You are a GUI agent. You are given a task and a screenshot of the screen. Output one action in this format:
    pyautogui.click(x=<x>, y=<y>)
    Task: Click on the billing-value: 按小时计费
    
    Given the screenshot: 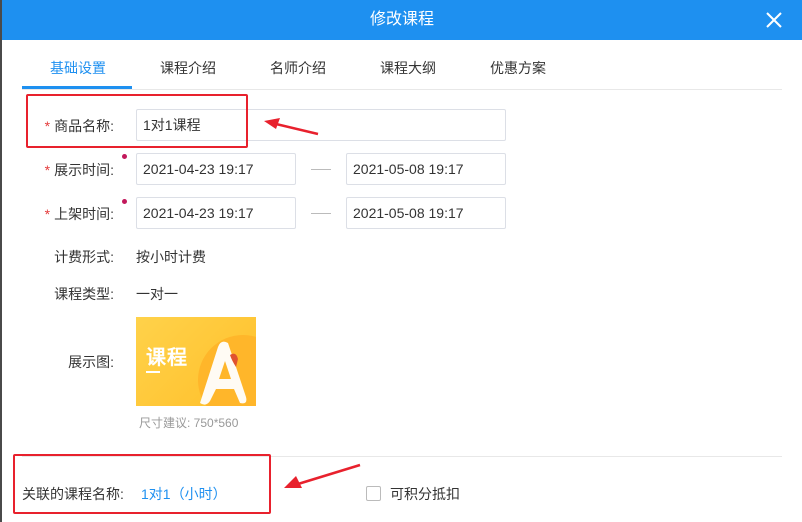 What is the action you would take?
    pyautogui.click(x=171, y=257)
    